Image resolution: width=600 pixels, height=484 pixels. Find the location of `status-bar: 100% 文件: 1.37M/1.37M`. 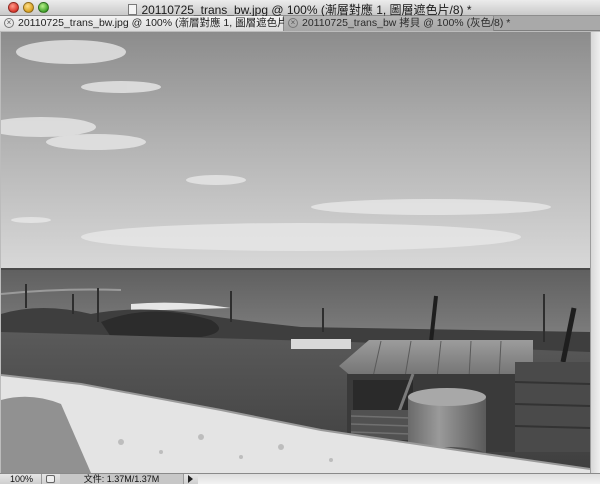

status-bar: 100% 文件: 1.37M/1.37M is located at coordinates (300, 478).